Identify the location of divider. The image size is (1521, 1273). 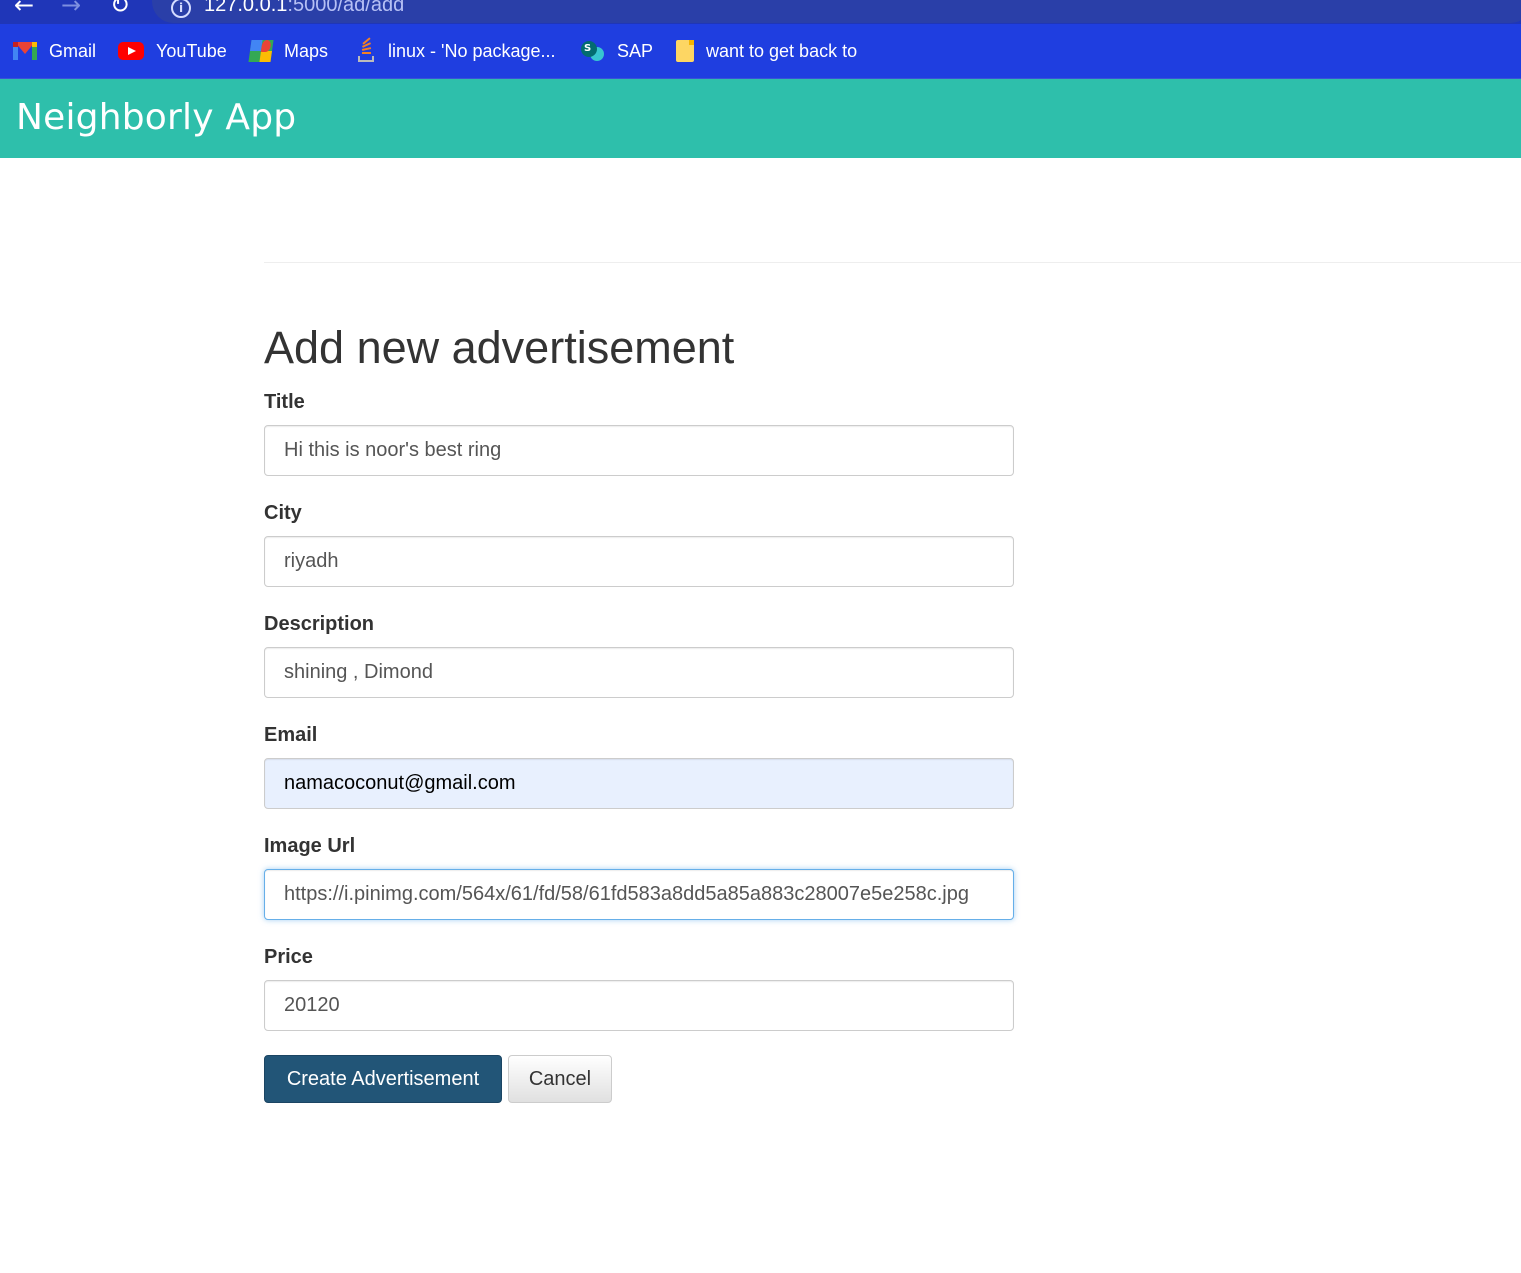
(892, 262).